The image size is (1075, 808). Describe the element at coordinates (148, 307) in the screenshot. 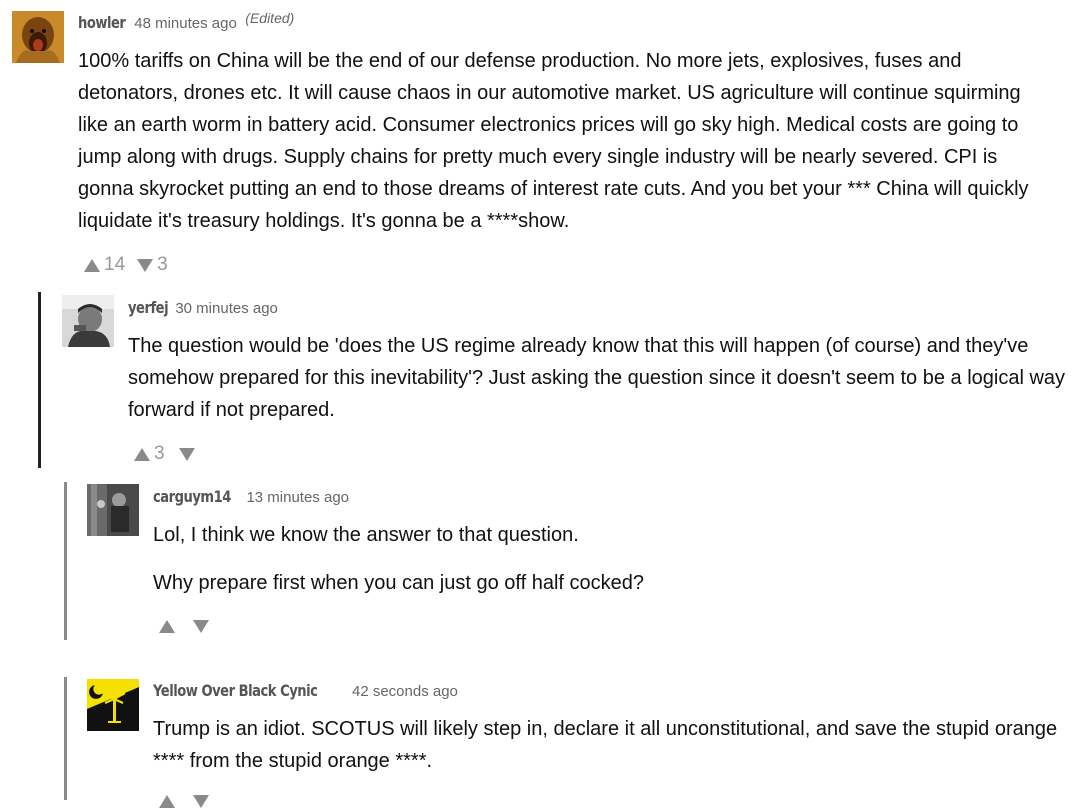

I see `username: yerfej` at that location.